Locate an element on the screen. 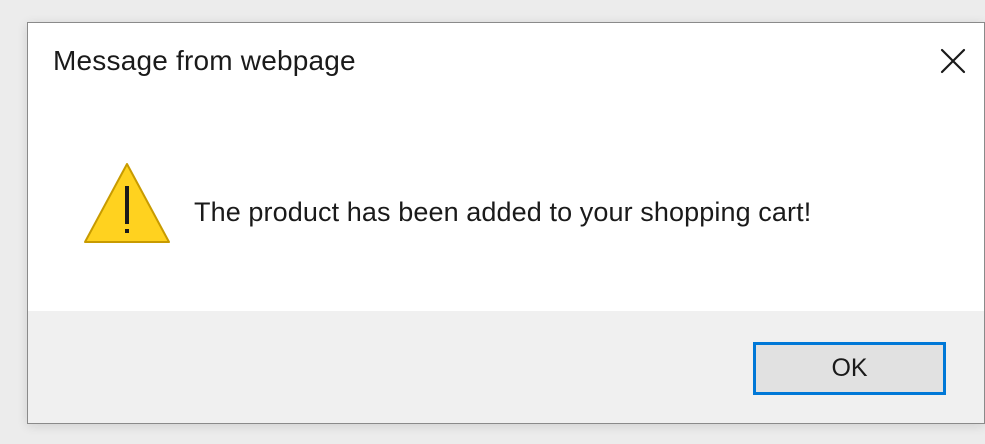 This screenshot has width=985, height=444. ok-button: OK is located at coordinates (849, 368).